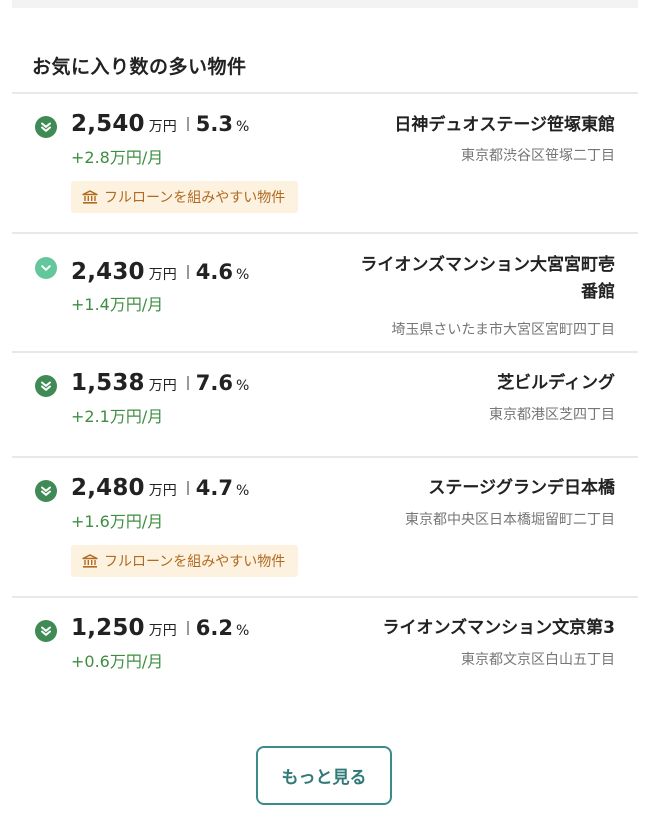 The height and width of the screenshot is (834, 652). What do you see at coordinates (538, 156) in the screenshot?
I see `property-address: 東京都渋谷区笹塚二丁目` at bounding box center [538, 156].